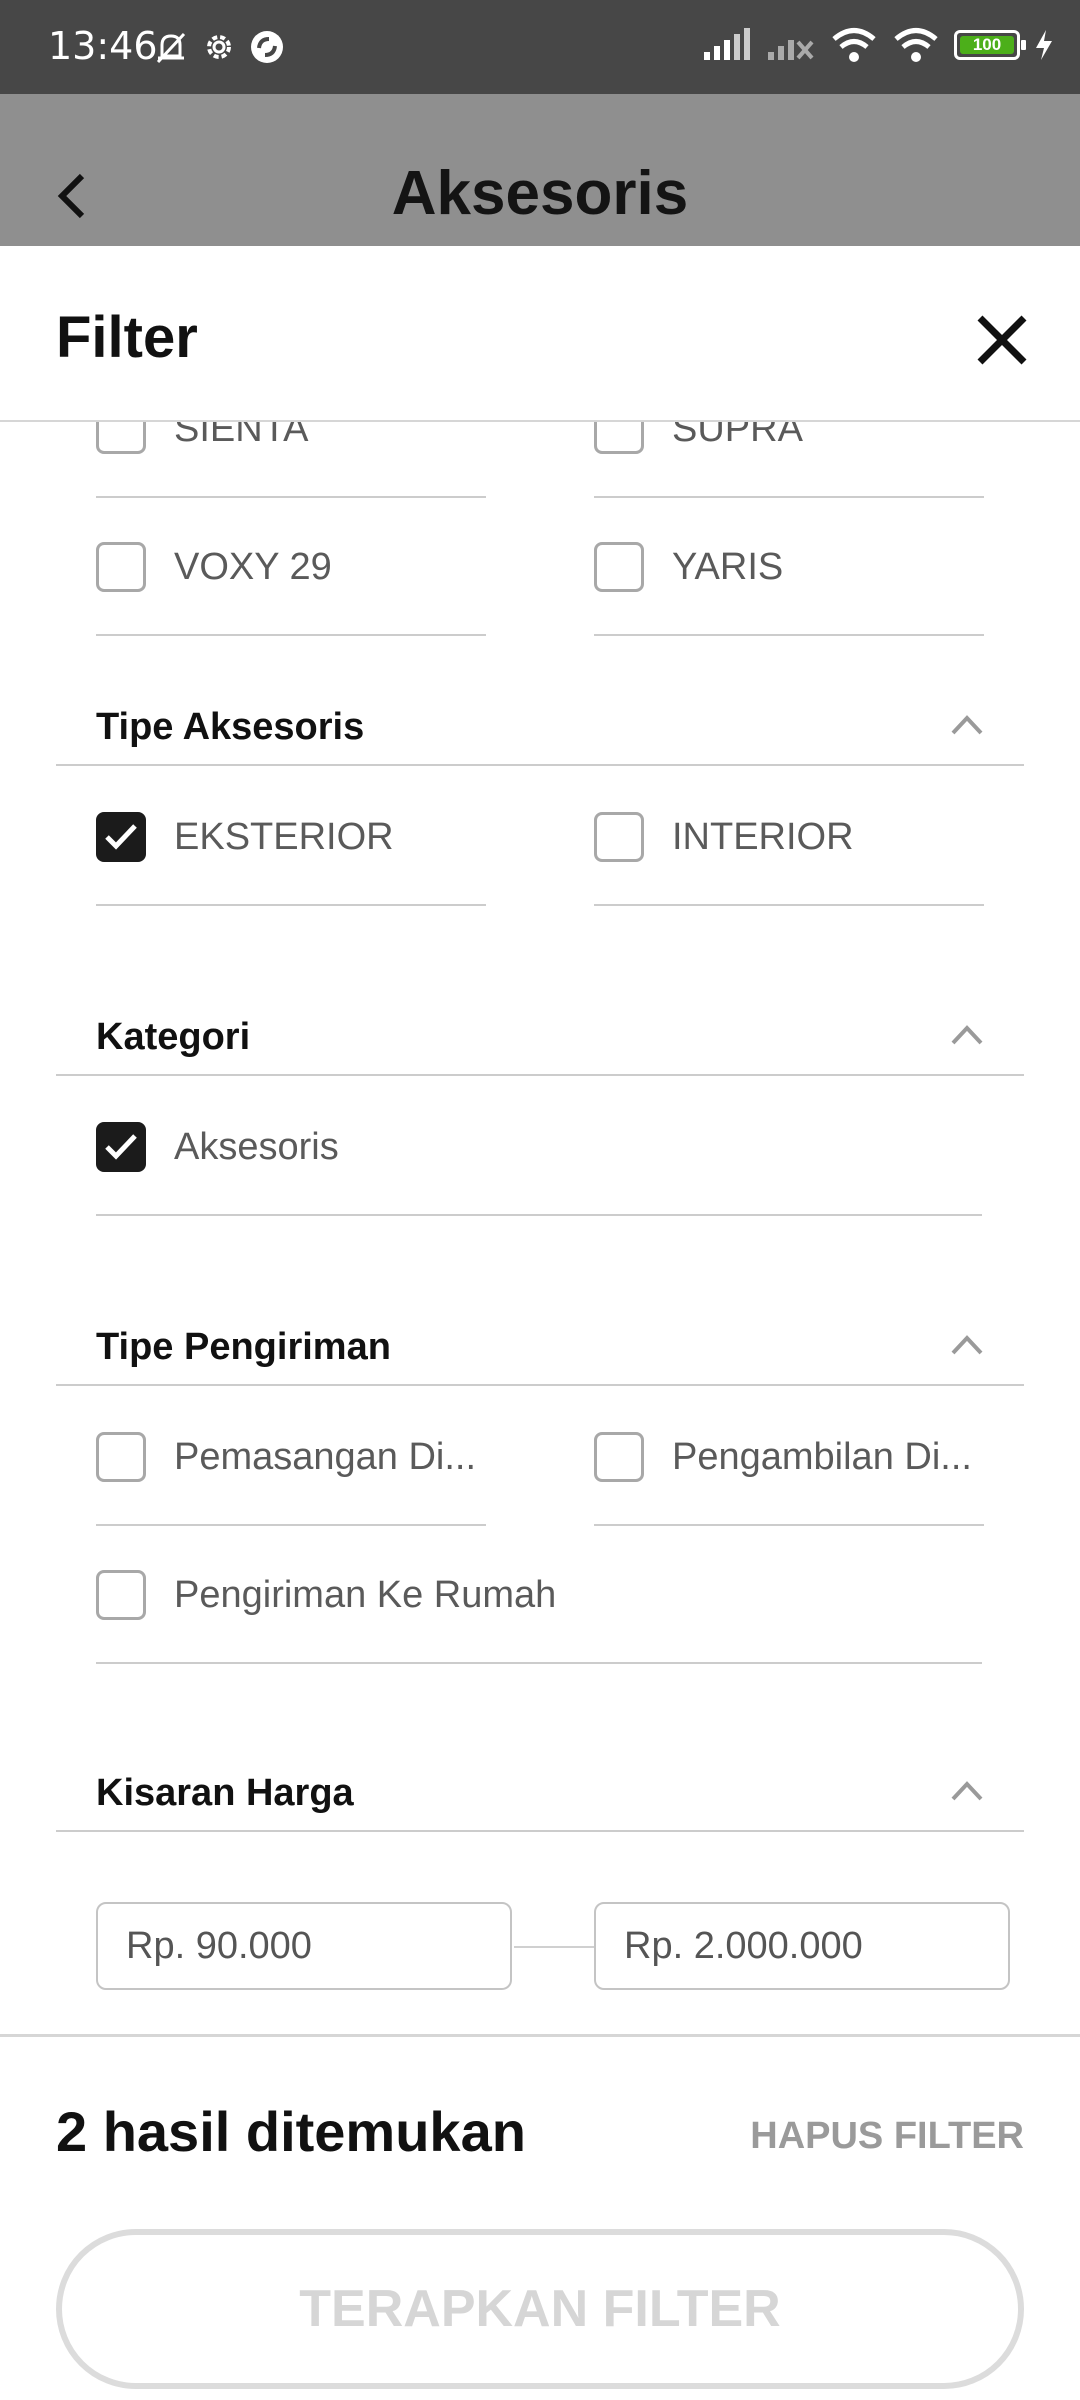 Image resolution: width=1080 pixels, height=2400 pixels. I want to click on checkbox-item-supra: SUPRA, so click(789, 460).